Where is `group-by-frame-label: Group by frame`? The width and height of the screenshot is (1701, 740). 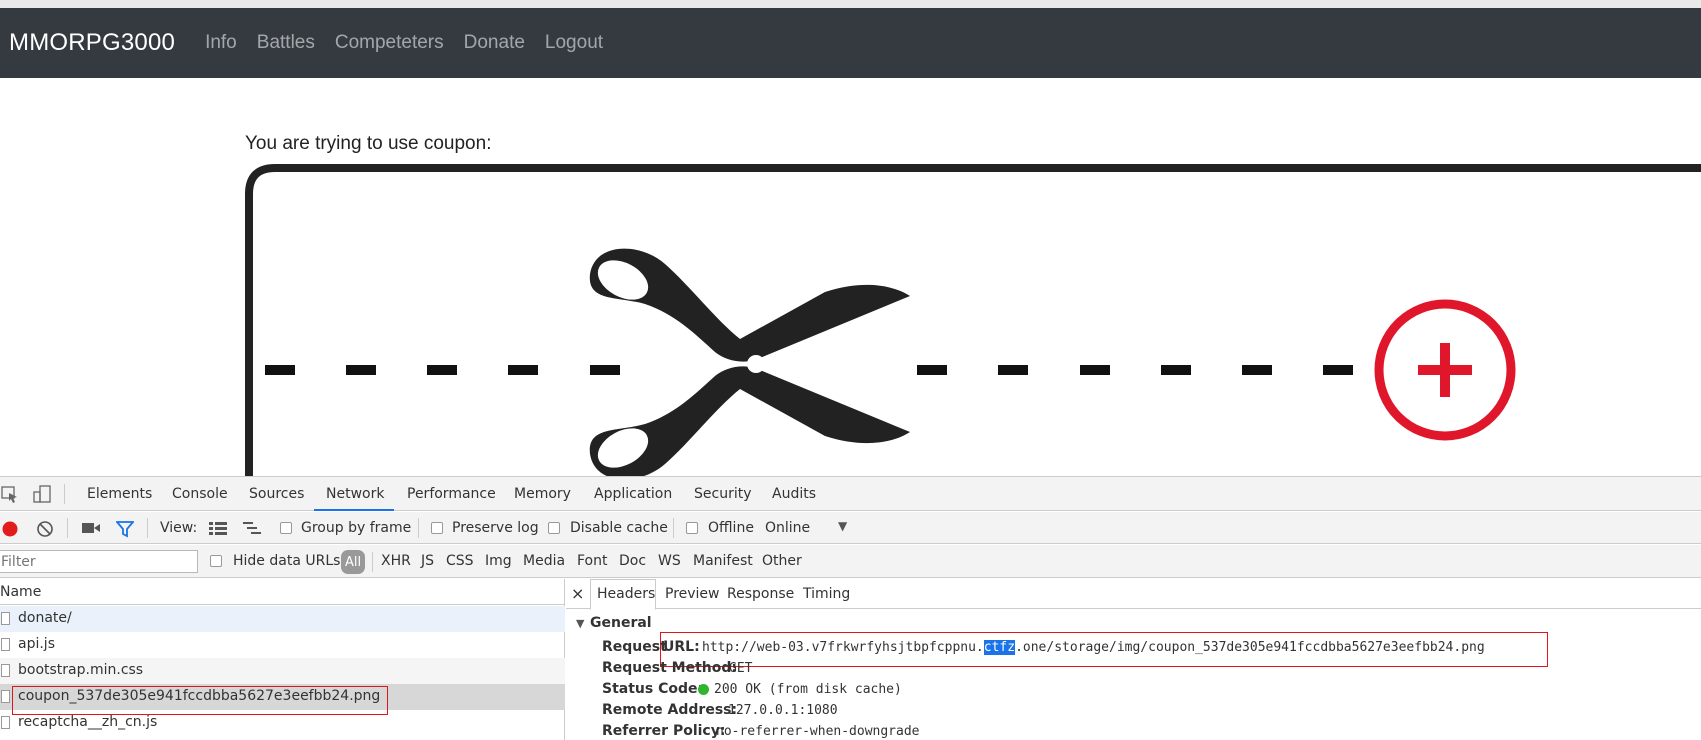
group-by-frame-label: Group by frame is located at coordinates (356, 528).